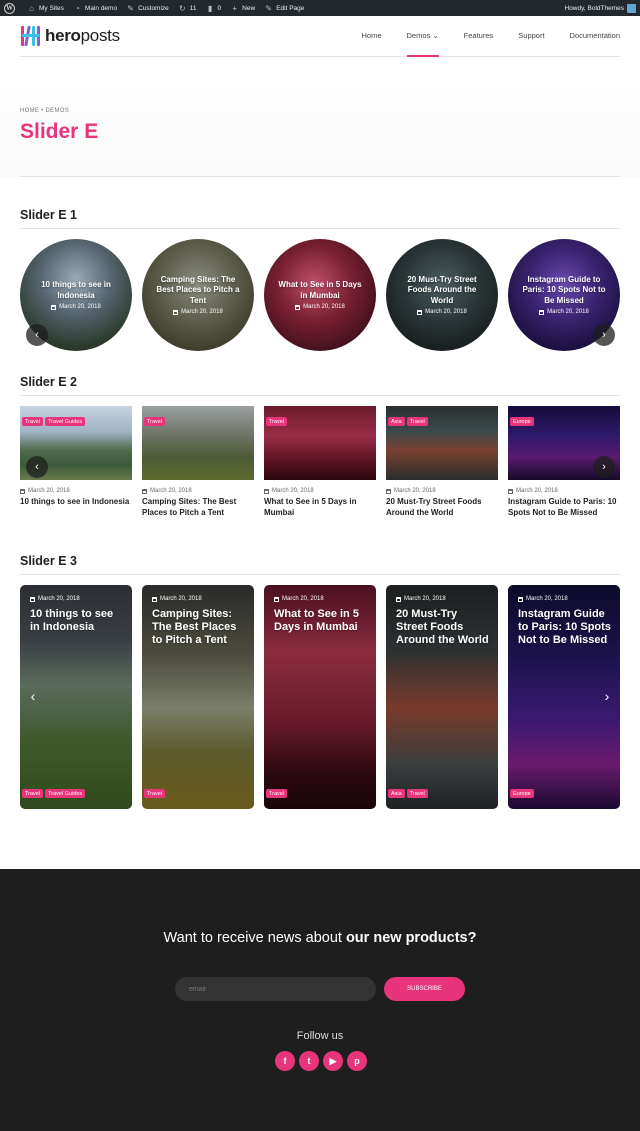 Image resolution: width=640 pixels, height=1131 pixels. What do you see at coordinates (11, 8) in the screenshot?
I see `wordpress-menu: W` at bounding box center [11, 8].